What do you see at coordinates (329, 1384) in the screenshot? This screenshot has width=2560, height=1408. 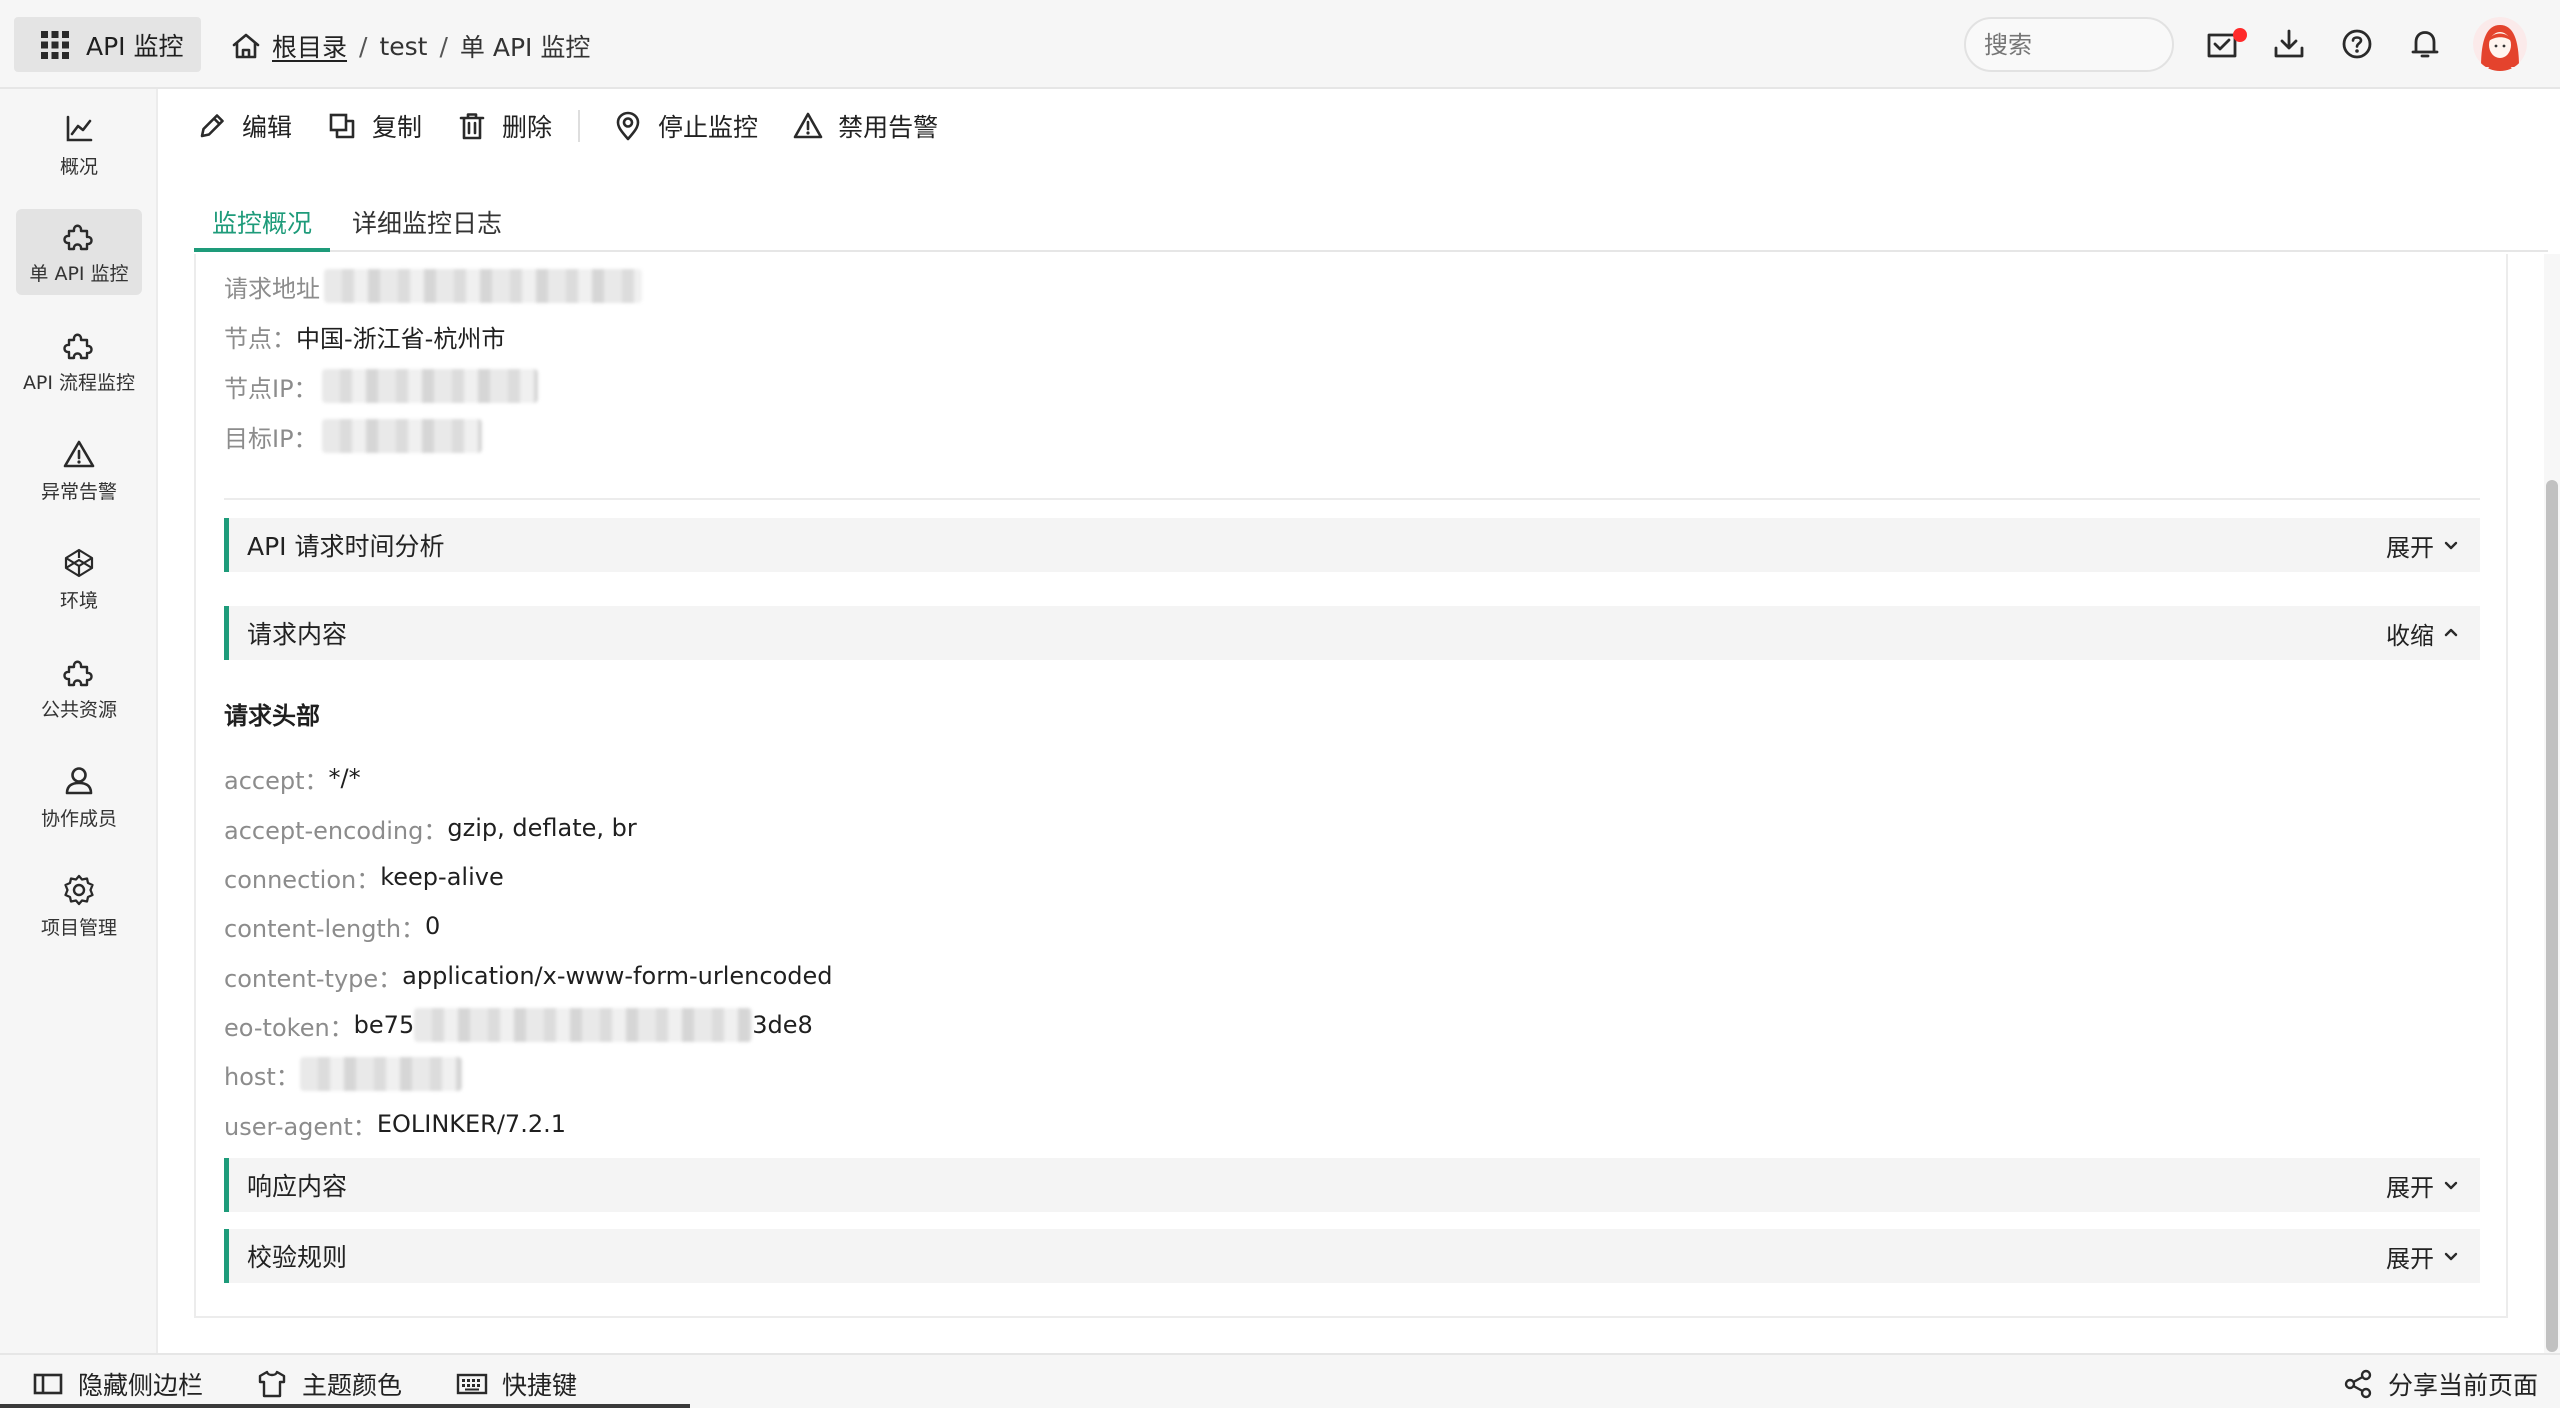 I see `theme-color-button: 主题颜色` at bounding box center [329, 1384].